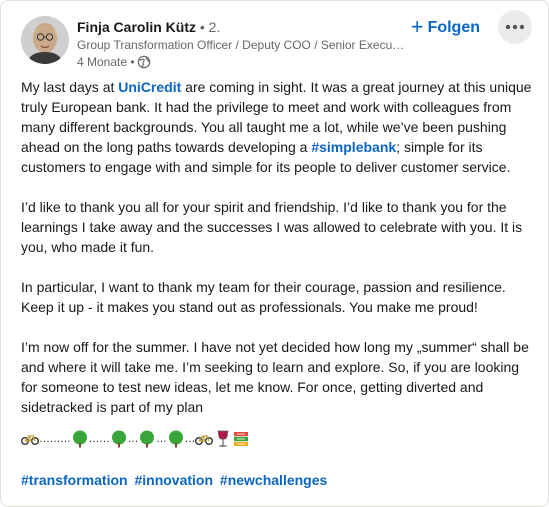 Image resolution: width=549 pixels, height=507 pixels. I want to click on post-time: 4 Monate •, so click(106, 62).